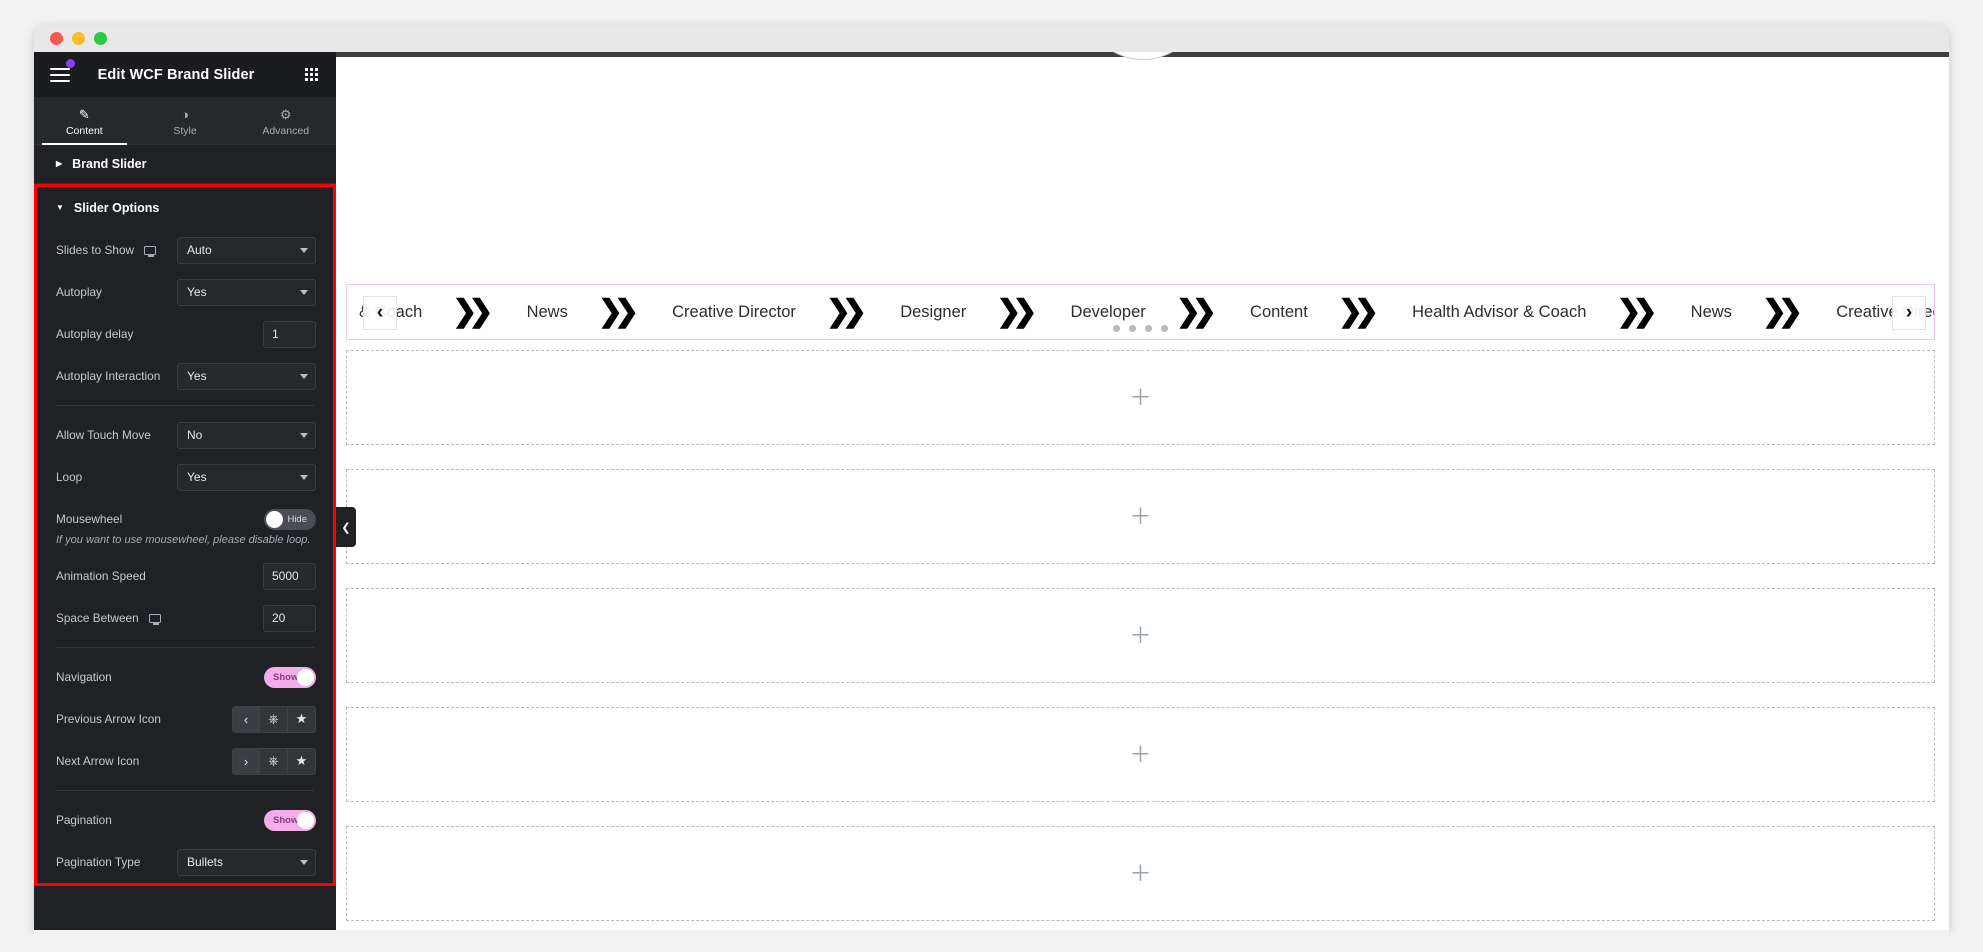 The height and width of the screenshot is (952, 1983). I want to click on control-navigation: Navigation Show, so click(185, 677).